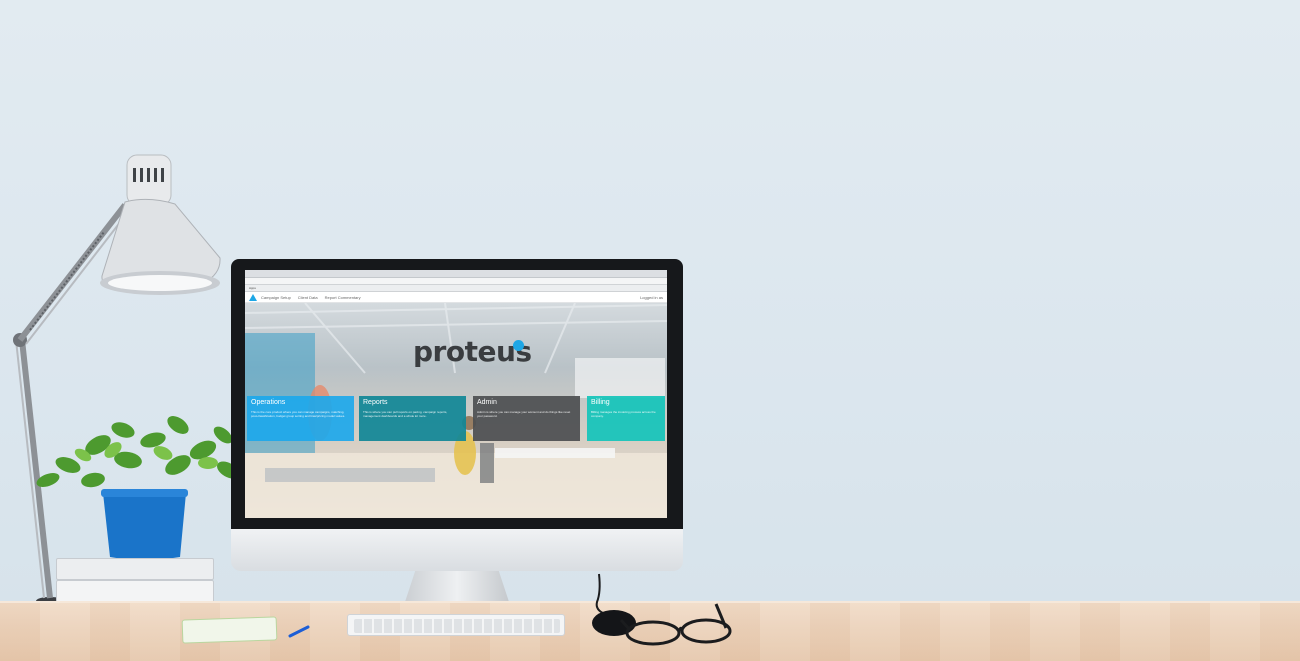  I want to click on proteus-logo-icon, so click(253, 297).